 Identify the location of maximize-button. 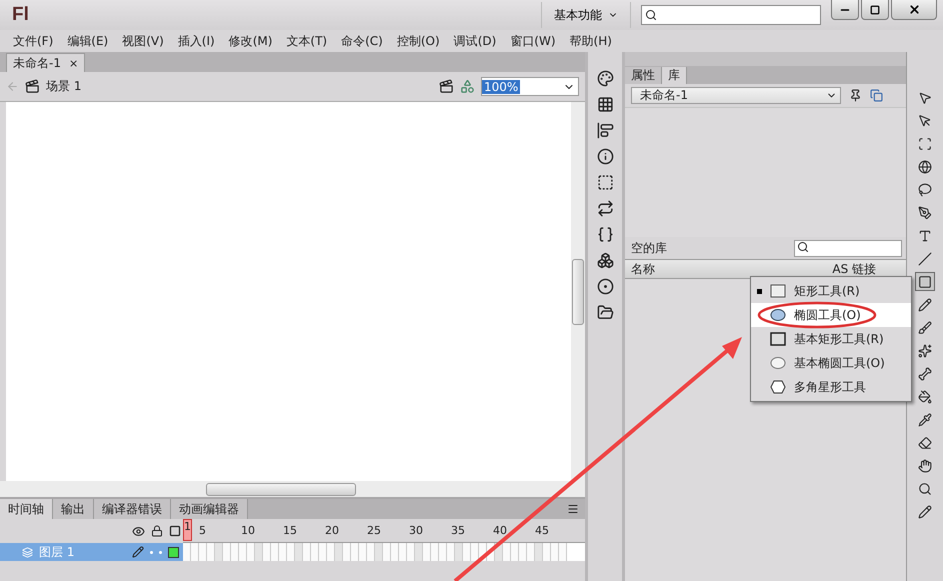
(875, 10).